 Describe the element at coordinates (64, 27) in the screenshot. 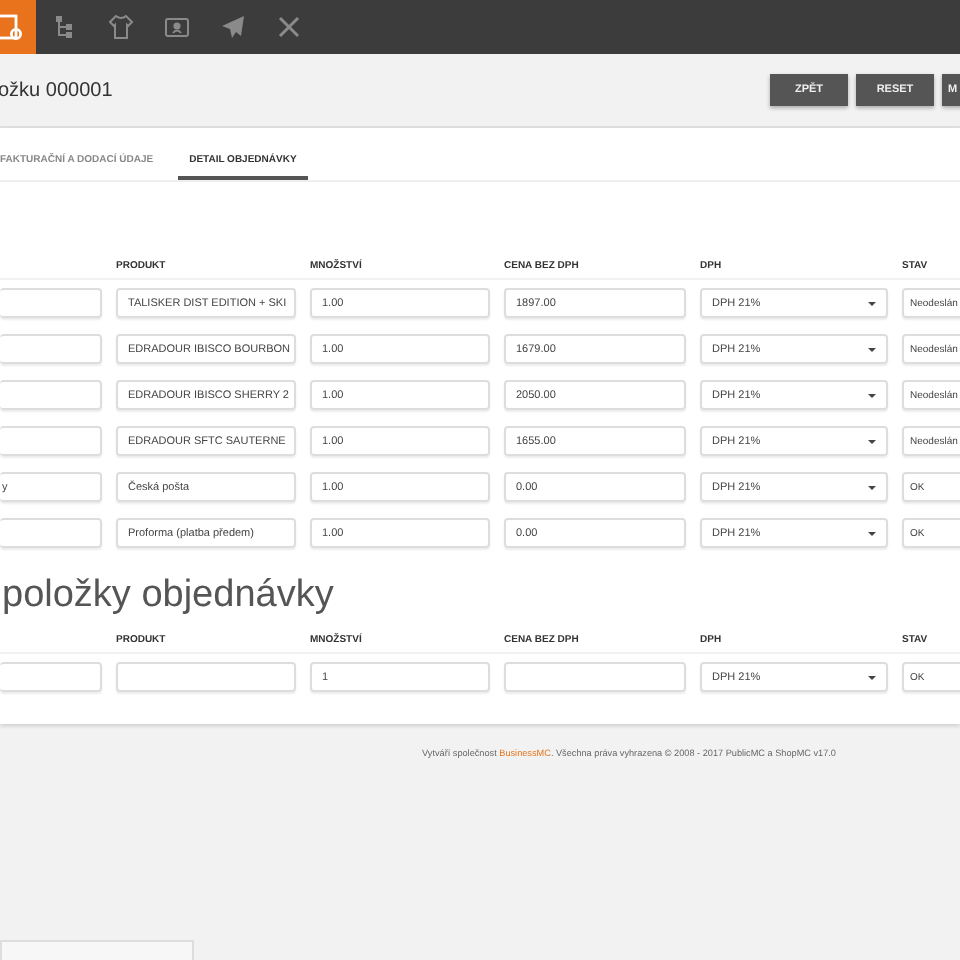

I see `tree-icon` at that location.